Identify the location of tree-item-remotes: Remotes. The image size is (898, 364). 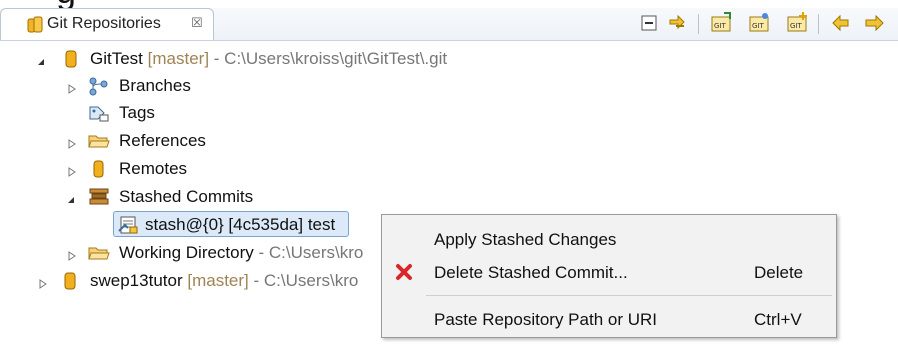
(200, 169).